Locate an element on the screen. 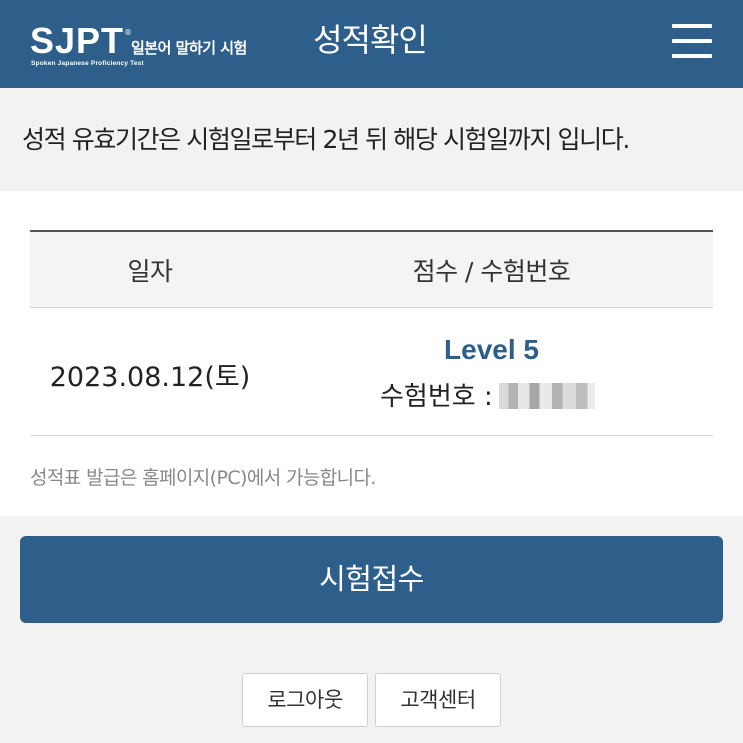 The image size is (743, 743). hamburger-menu-icon is located at coordinates (692, 42).